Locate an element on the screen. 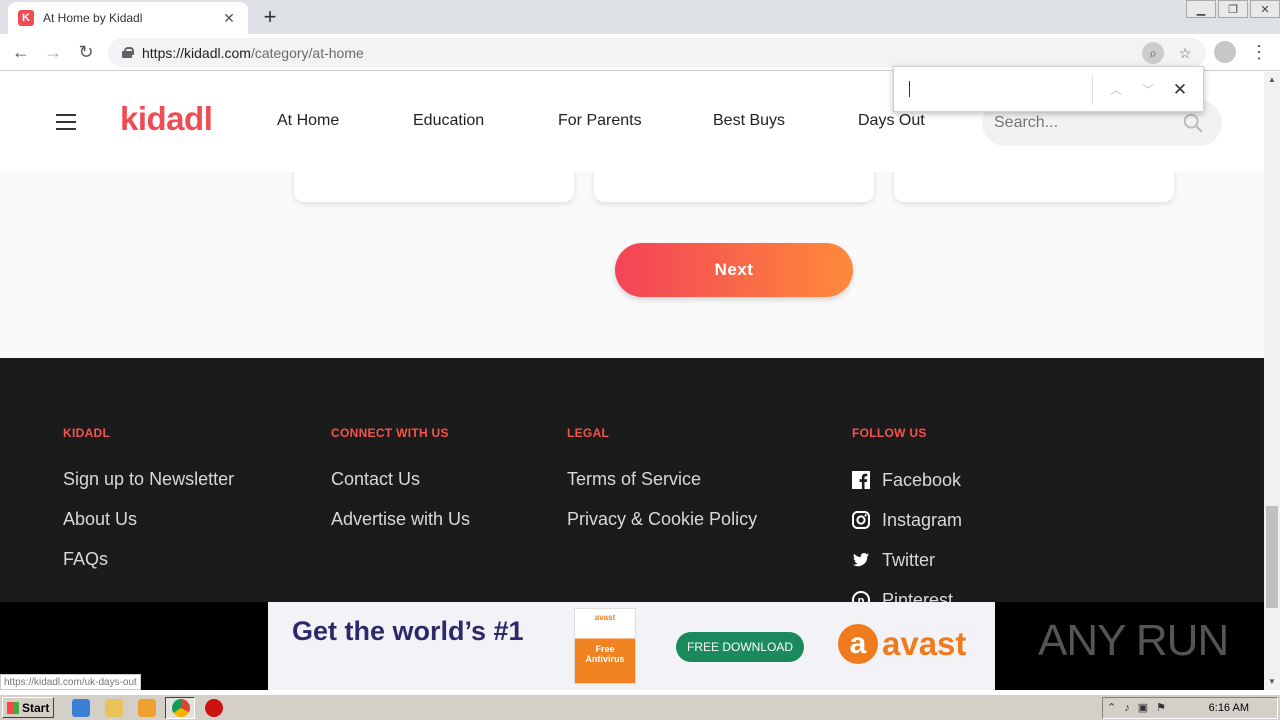 The height and width of the screenshot is (720, 1280). page-scrollbar: ▲ ▼ is located at coordinates (1272, 381).